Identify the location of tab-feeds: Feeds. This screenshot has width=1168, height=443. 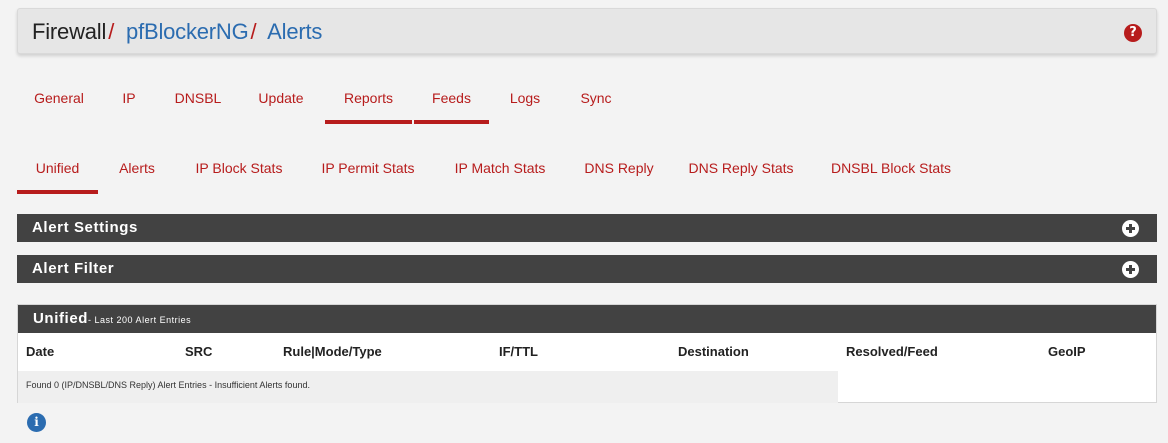
(451, 102).